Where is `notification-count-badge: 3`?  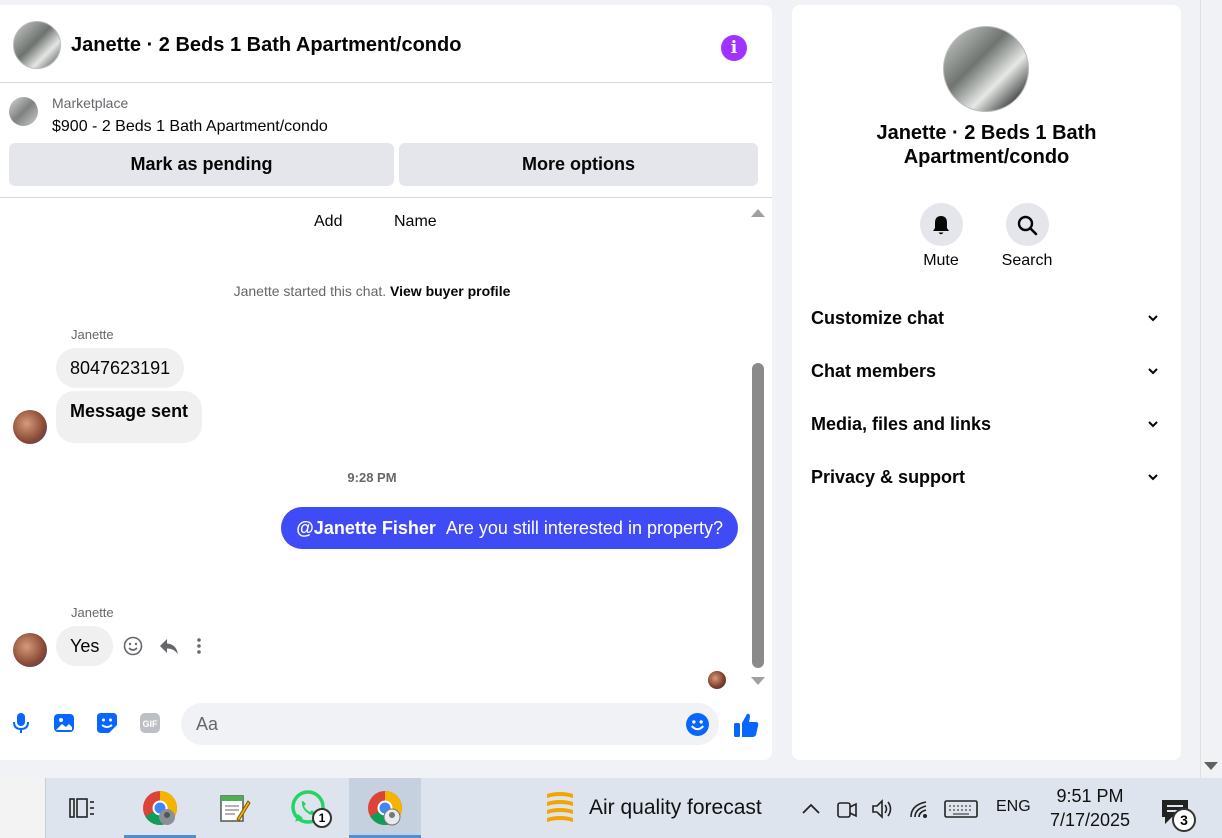
notification-count-badge: 3 is located at coordinates (1184, 820).